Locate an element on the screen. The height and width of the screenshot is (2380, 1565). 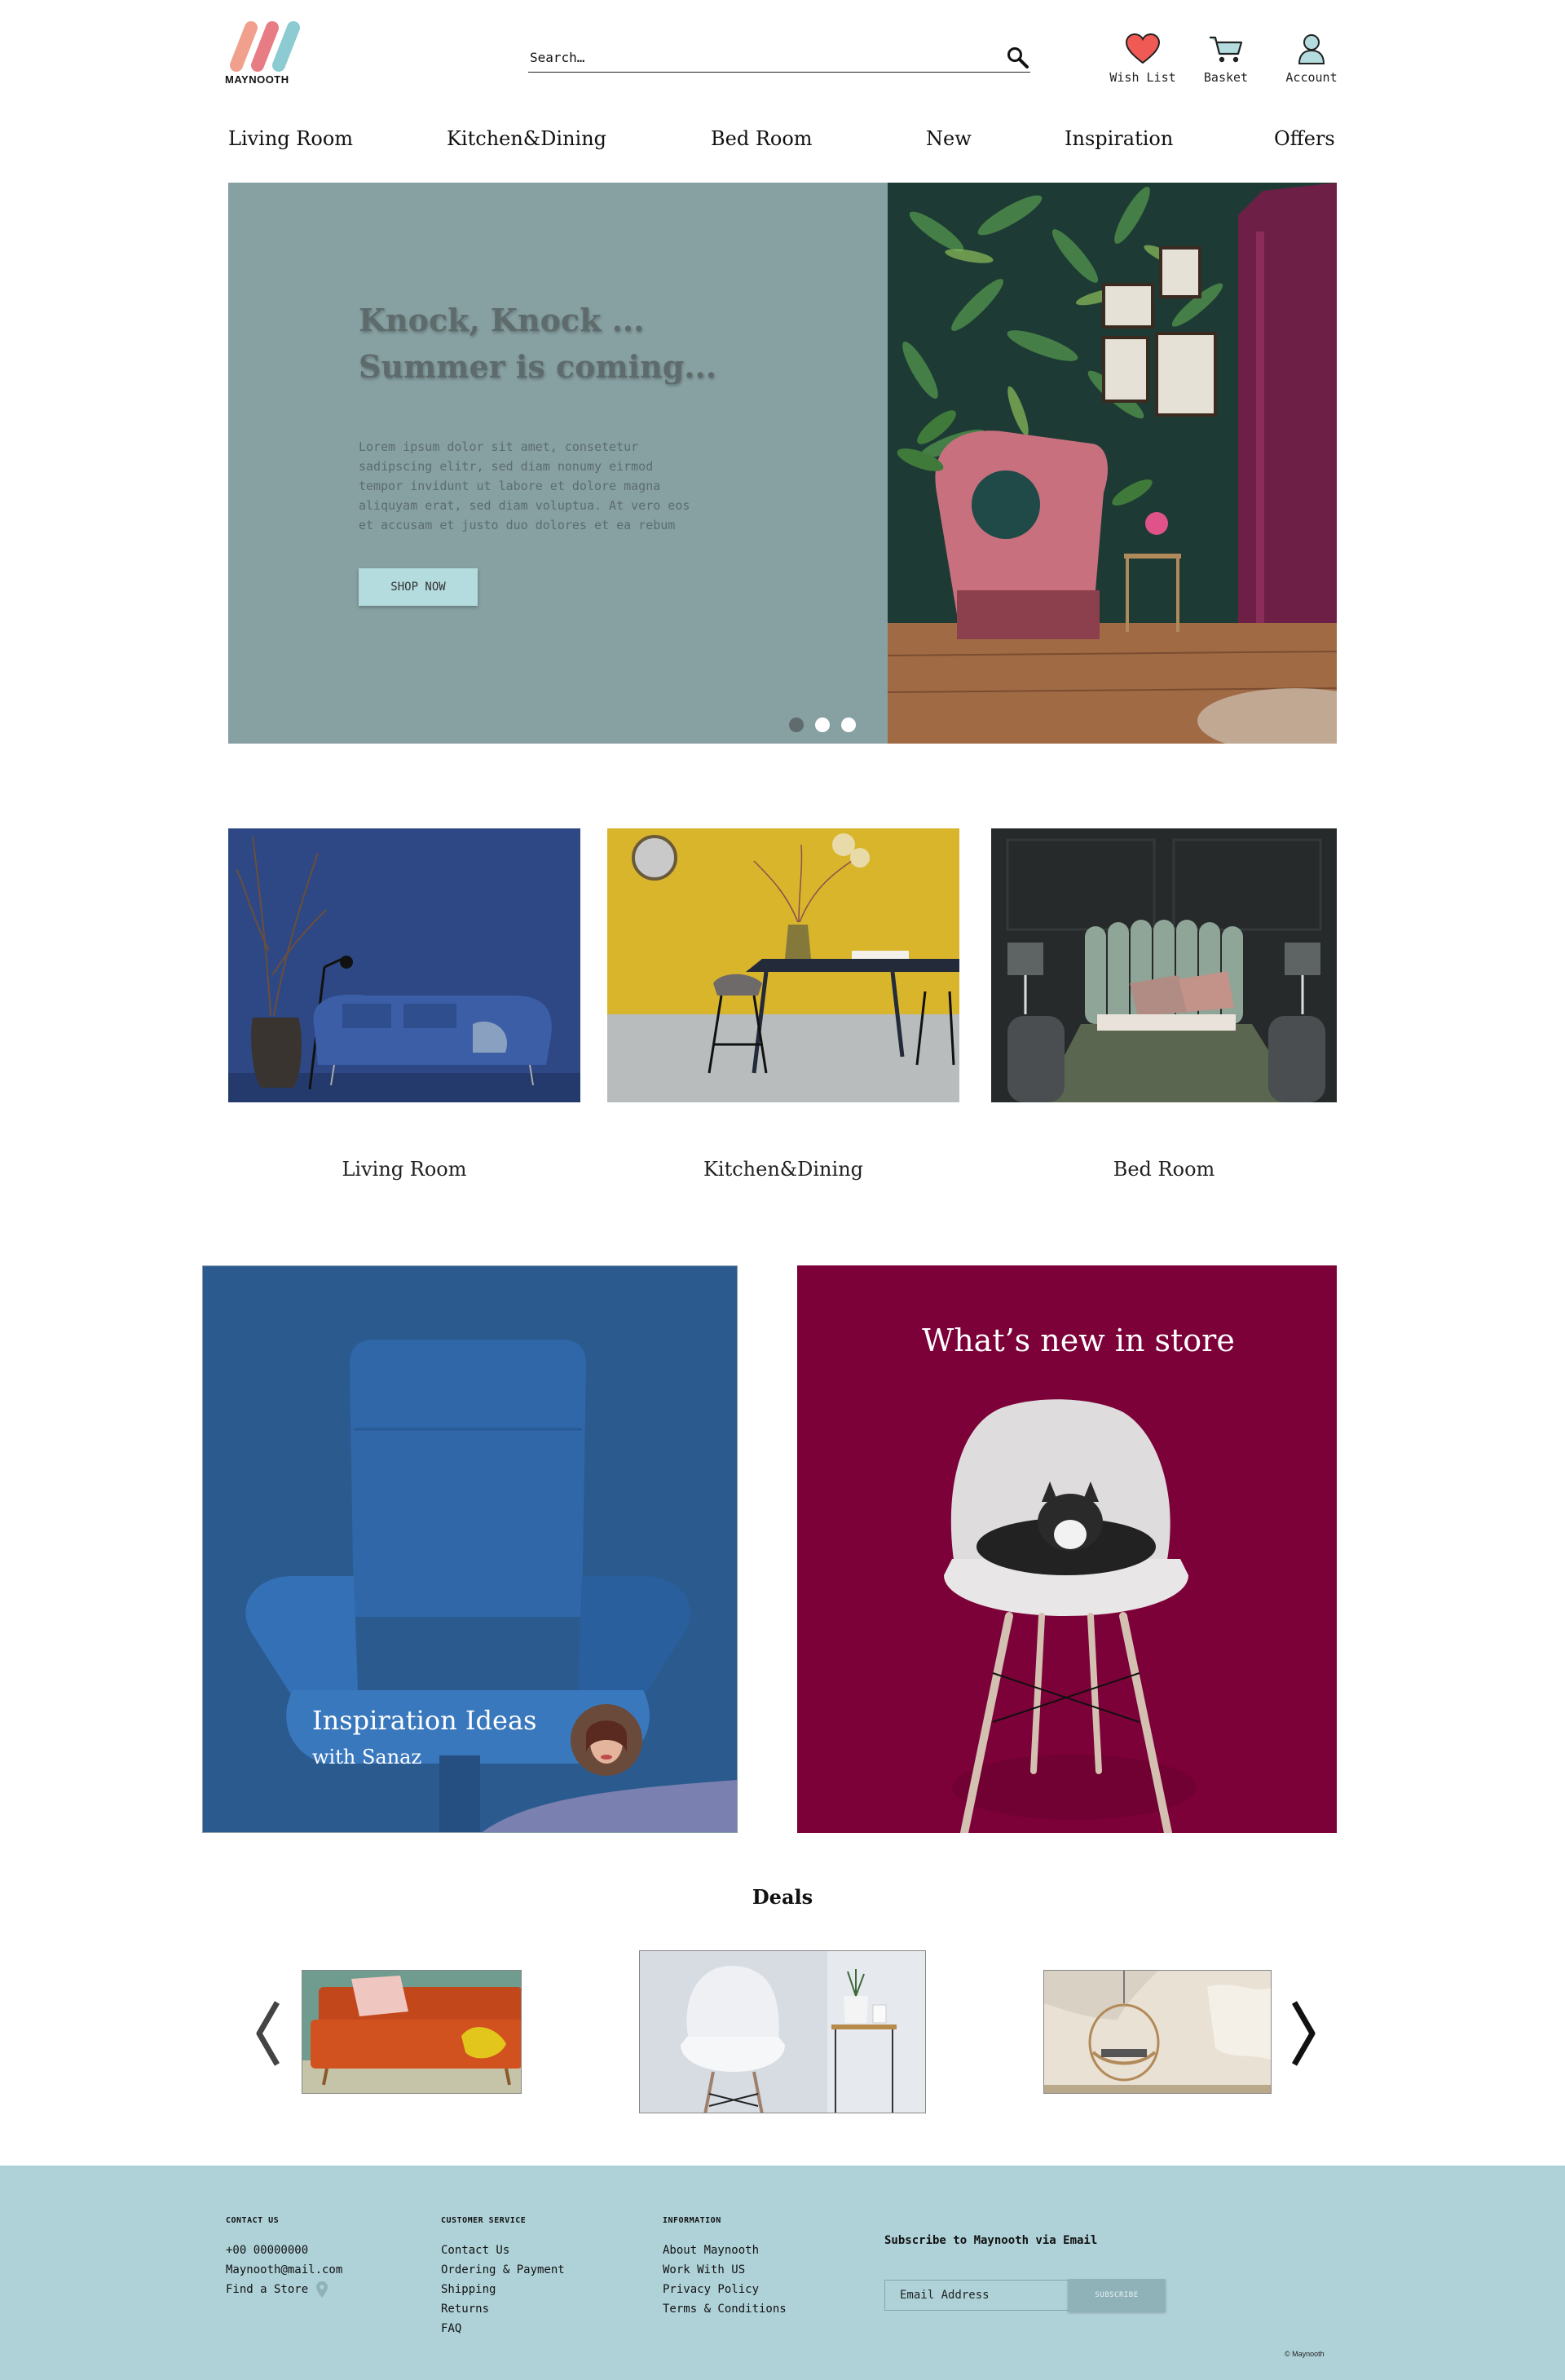
shop-now-button: SHOP NOW is located at coordinates (418, 587).